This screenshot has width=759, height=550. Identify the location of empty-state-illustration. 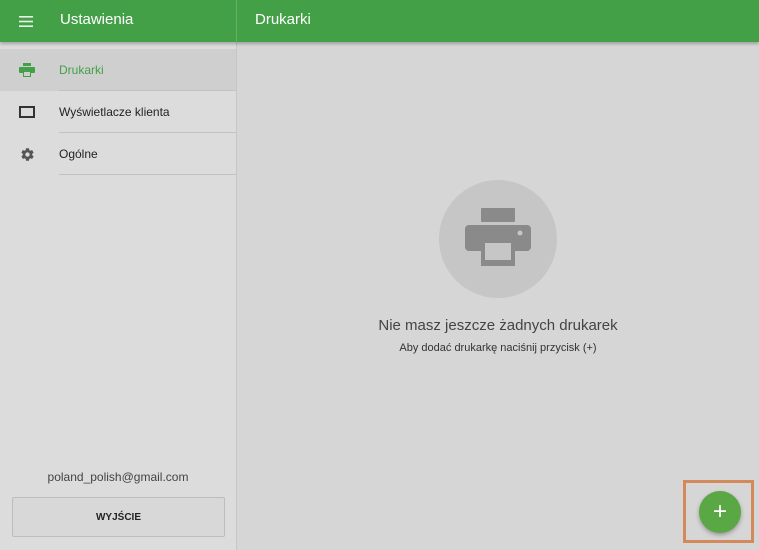
(498, 239).